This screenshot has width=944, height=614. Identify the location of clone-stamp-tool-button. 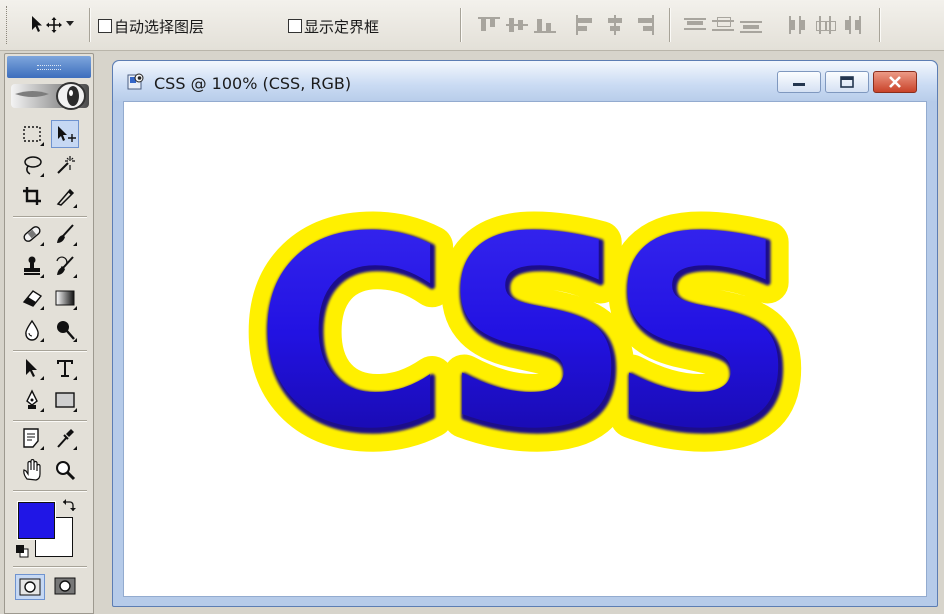
(32, 266).